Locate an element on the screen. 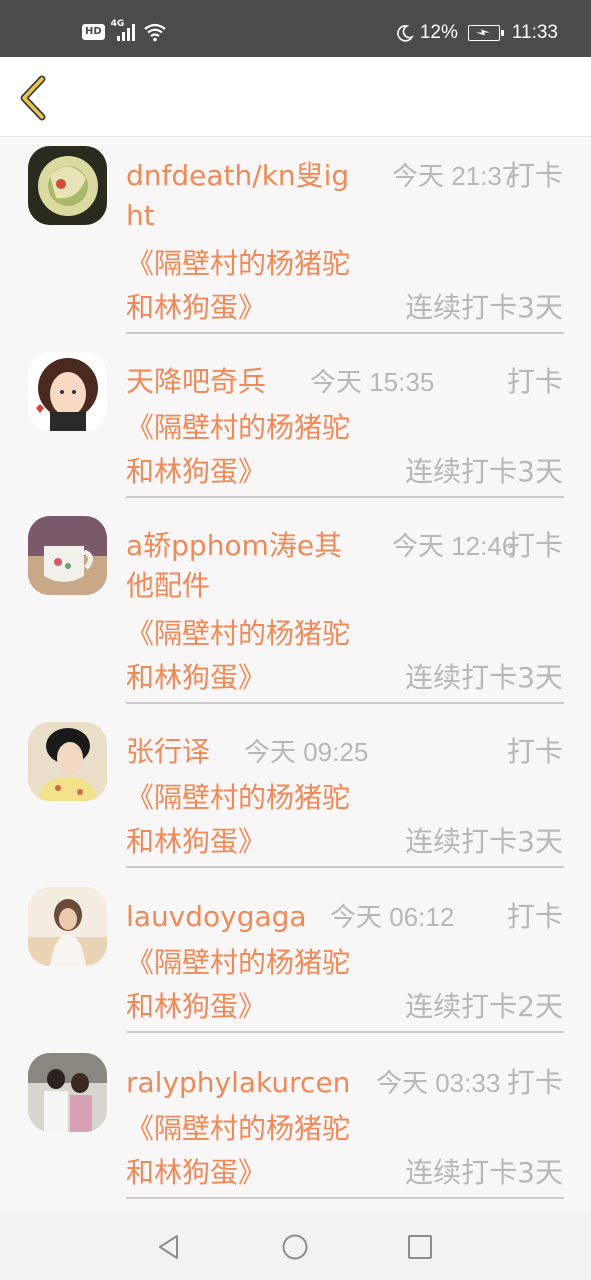 The image size is (591, 1280). chevron-left-icon is located at coordinates (34, 98).